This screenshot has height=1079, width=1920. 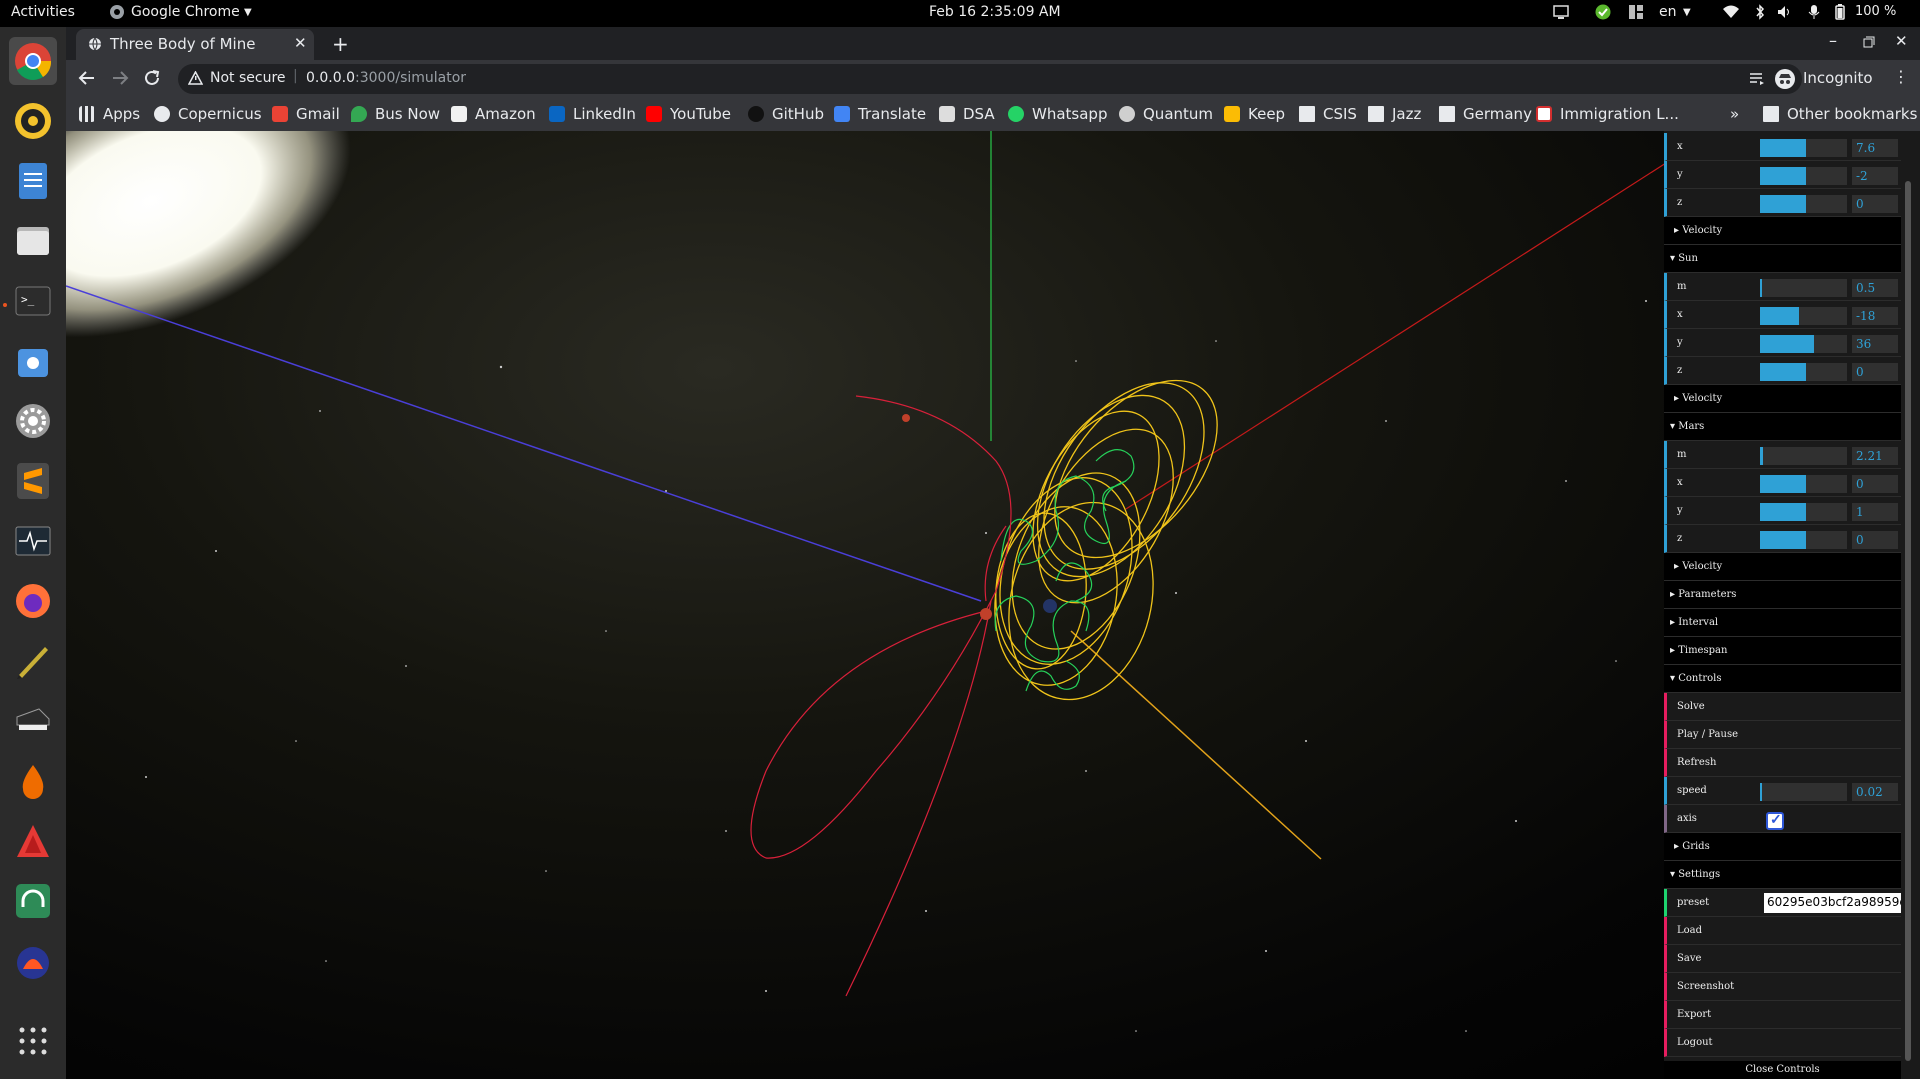 I want to click on speed-input: 0.02, so click(x=1875, y=792).